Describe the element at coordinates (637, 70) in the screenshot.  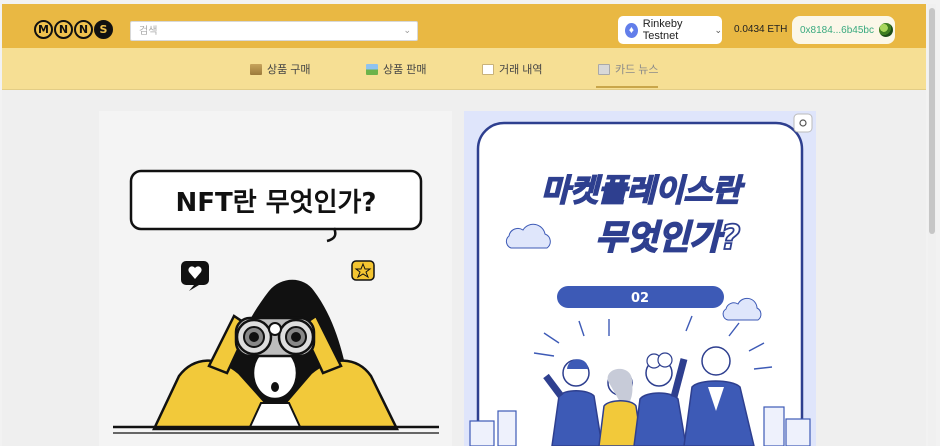
I see `nav-item-label: 카드 뉴스` at that location.